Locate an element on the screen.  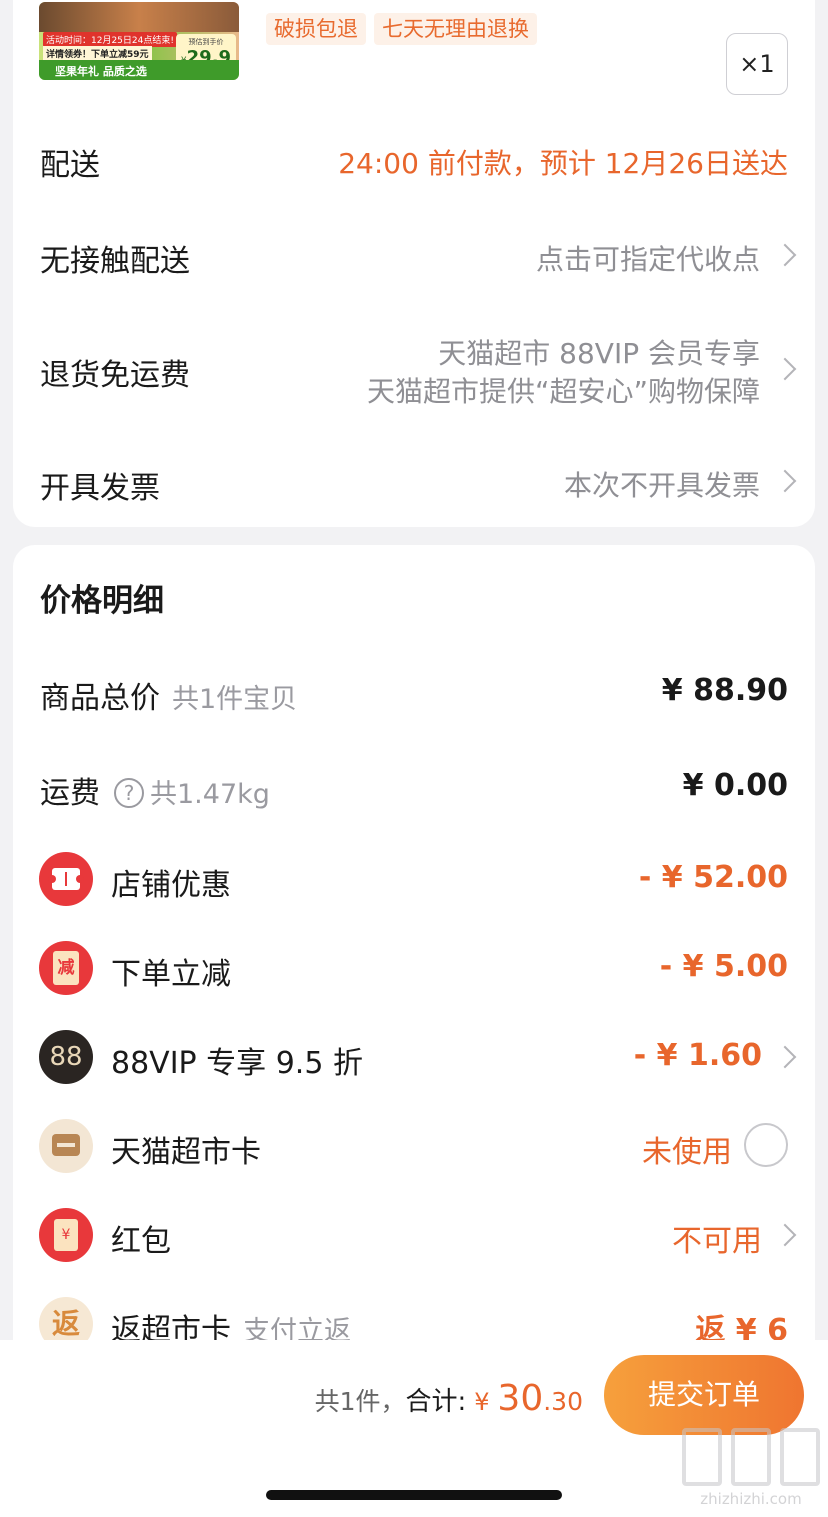
return-shipping-label: 退货免运费 is located at coordinates (115, 375).